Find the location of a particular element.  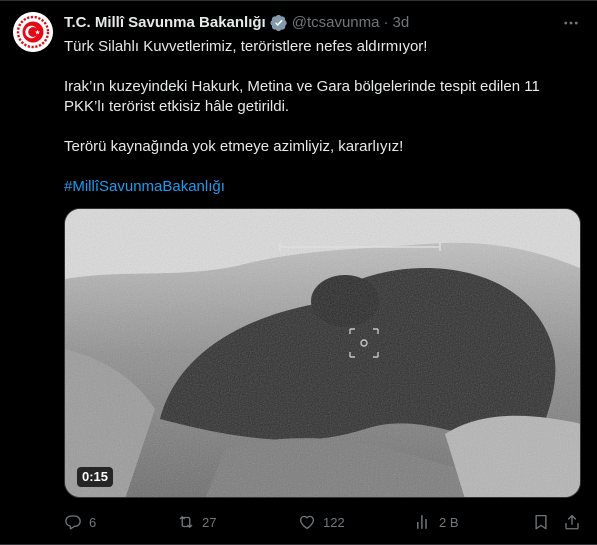

verified-badge-icon is located at coordinates (279, 23).